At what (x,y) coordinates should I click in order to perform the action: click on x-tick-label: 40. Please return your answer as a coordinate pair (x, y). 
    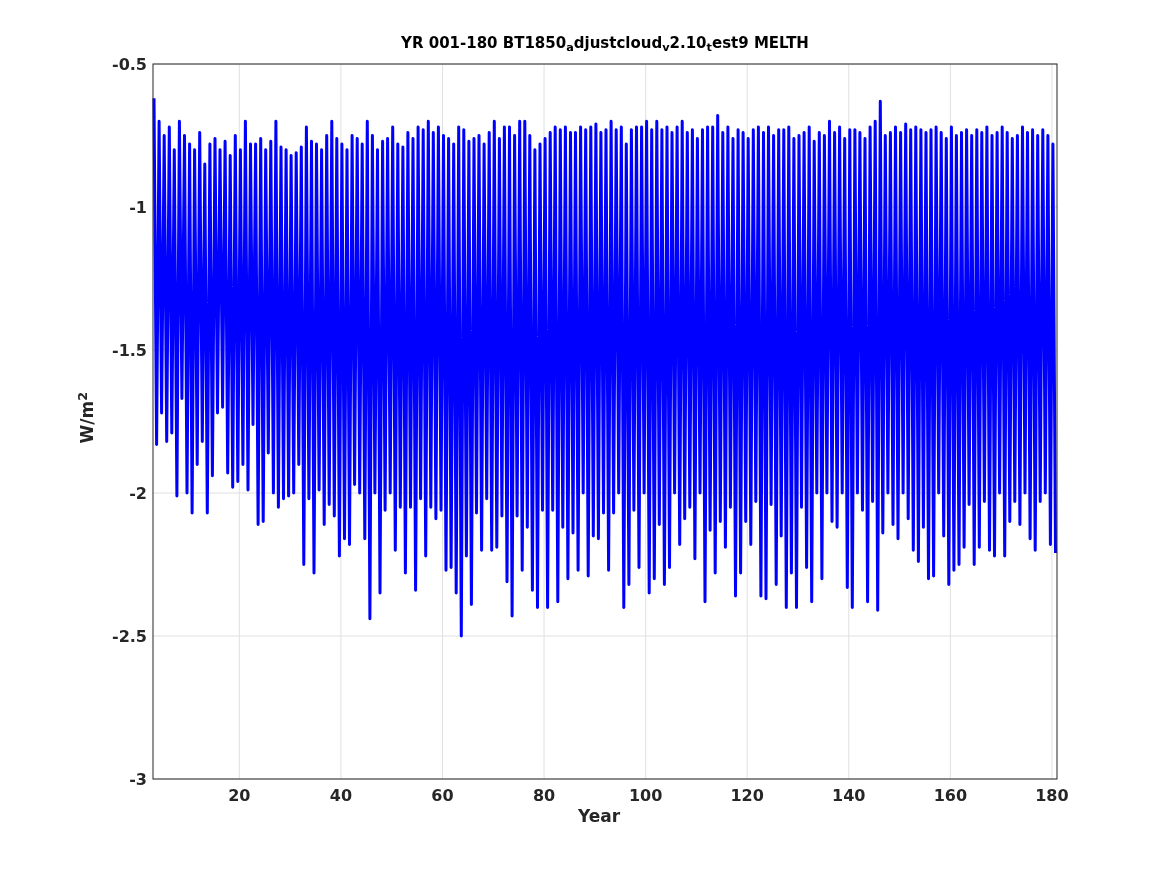
    Looking at the image, I should click on (341, 795).